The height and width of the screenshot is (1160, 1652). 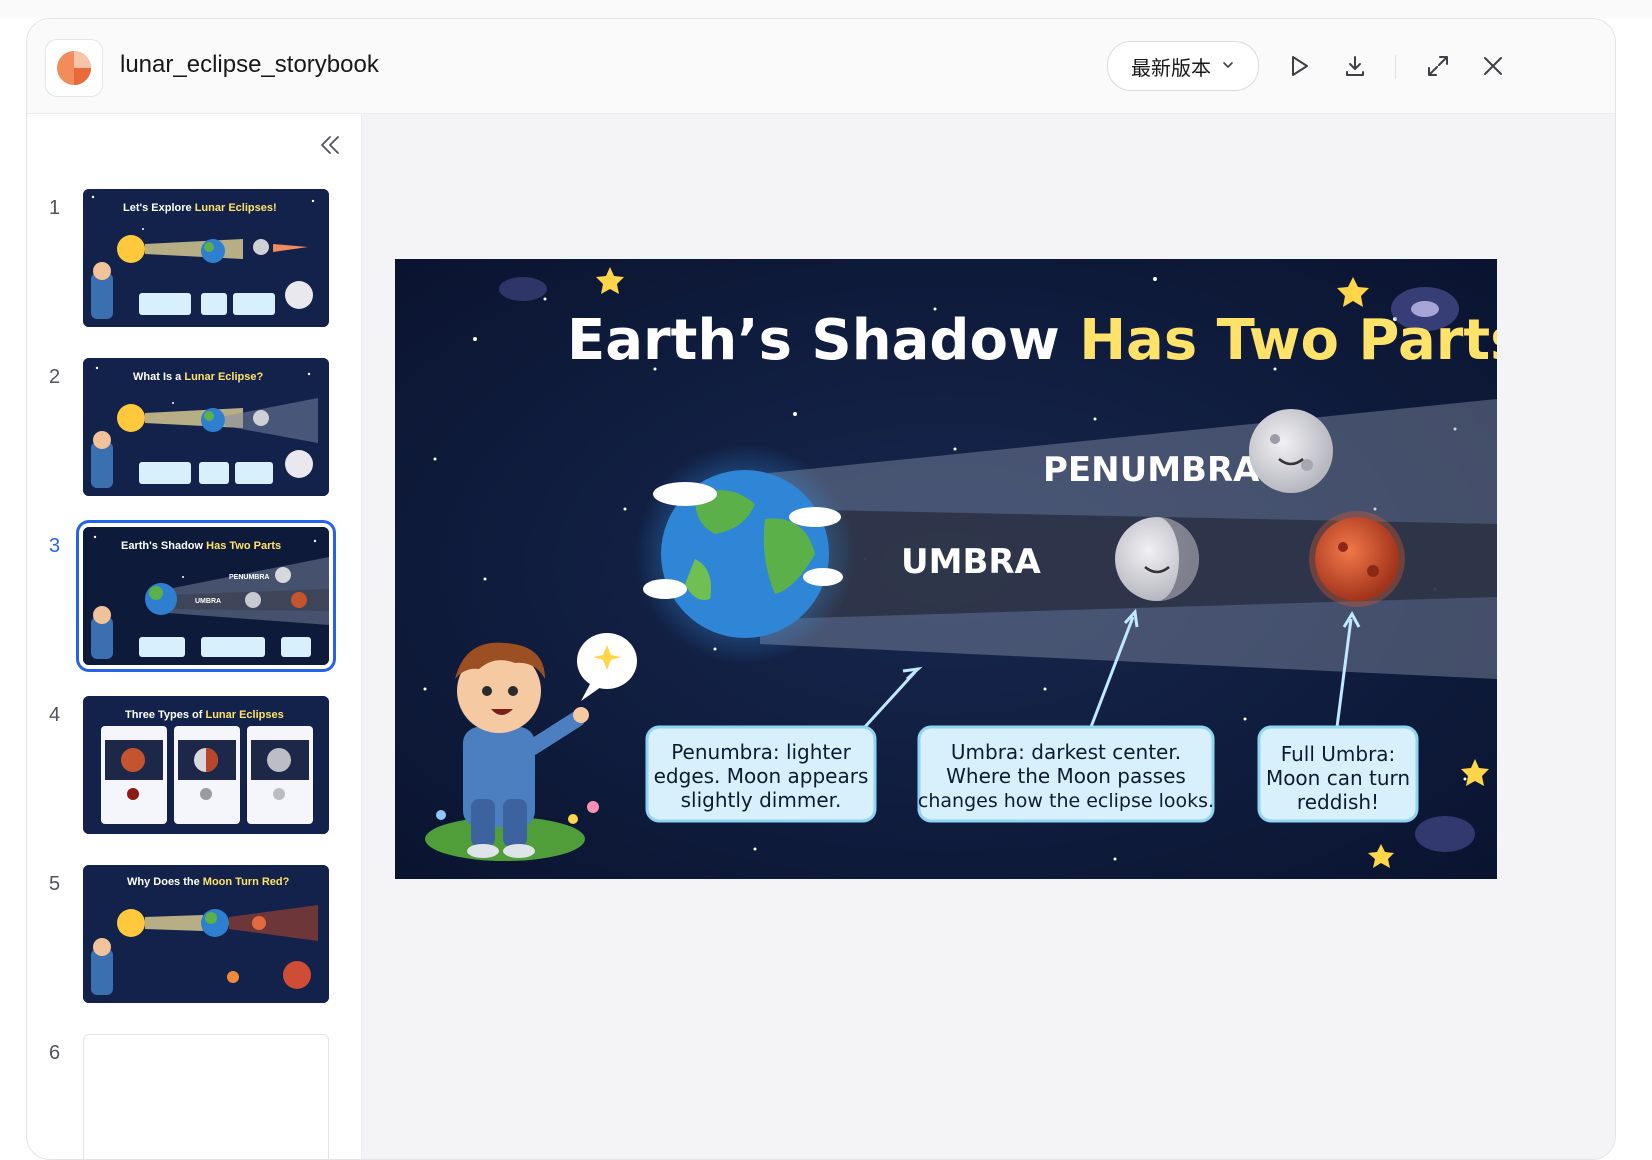 What do you see at coordinates (165, 715) in the screenshot?
I see `thumb-title: Three Types of` at bounding box center [165, 715].